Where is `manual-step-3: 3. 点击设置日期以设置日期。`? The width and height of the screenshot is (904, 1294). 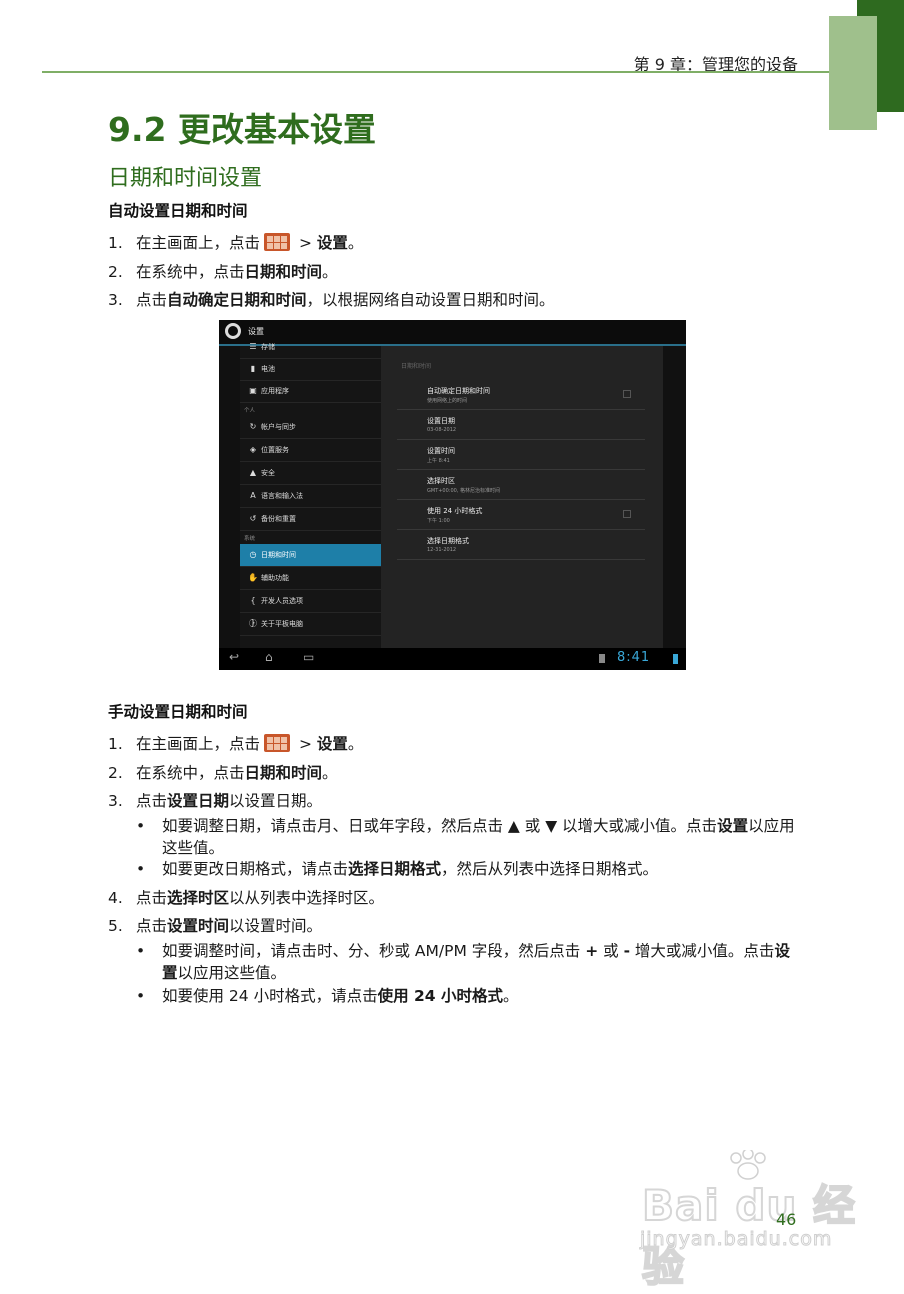
manual-step-3: 3. 点击设置日期以设置日期。 is located at coordinates (215, 801).